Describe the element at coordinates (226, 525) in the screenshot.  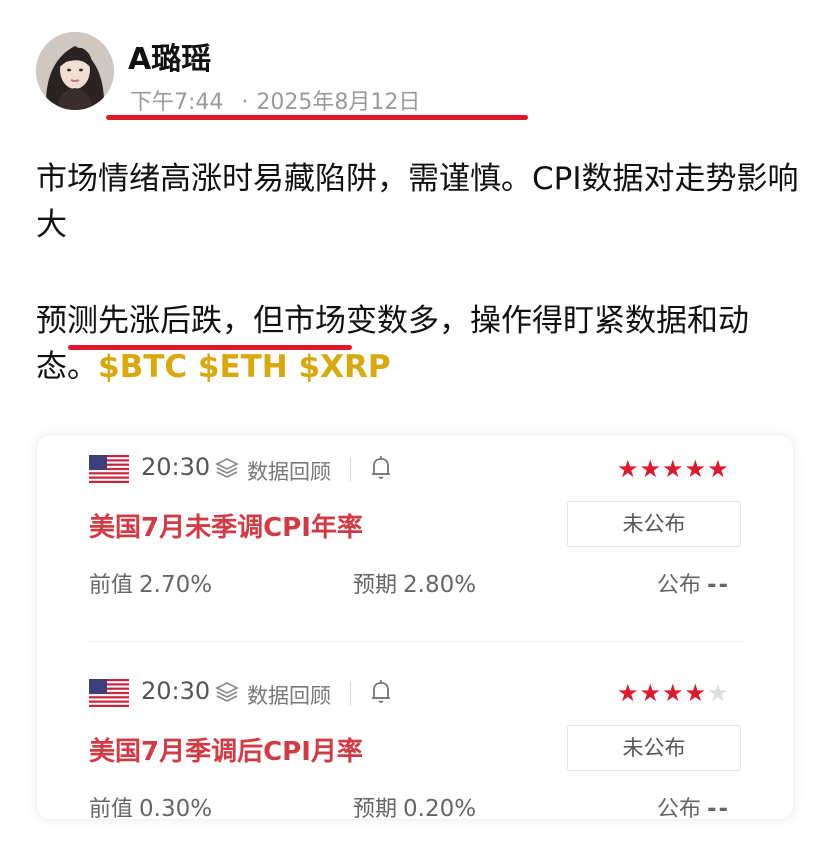
I see `event-title: 美国7月未季调CPI年率` at that location.